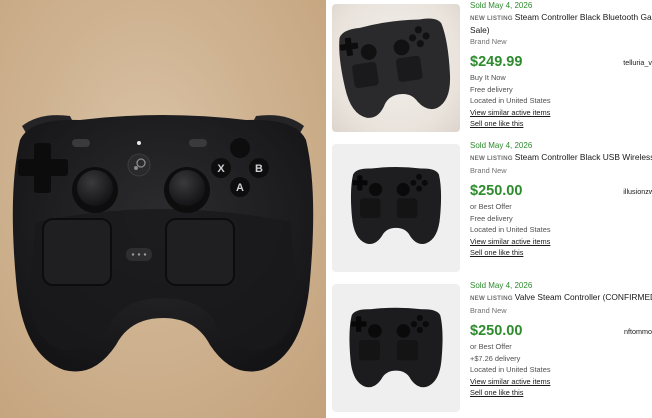 The image size is (652, 418). What do you see at coordinates (561, 30) in the screenshot?
I see `listing-title-continued: Sale)` at bounding box center [561, 30].